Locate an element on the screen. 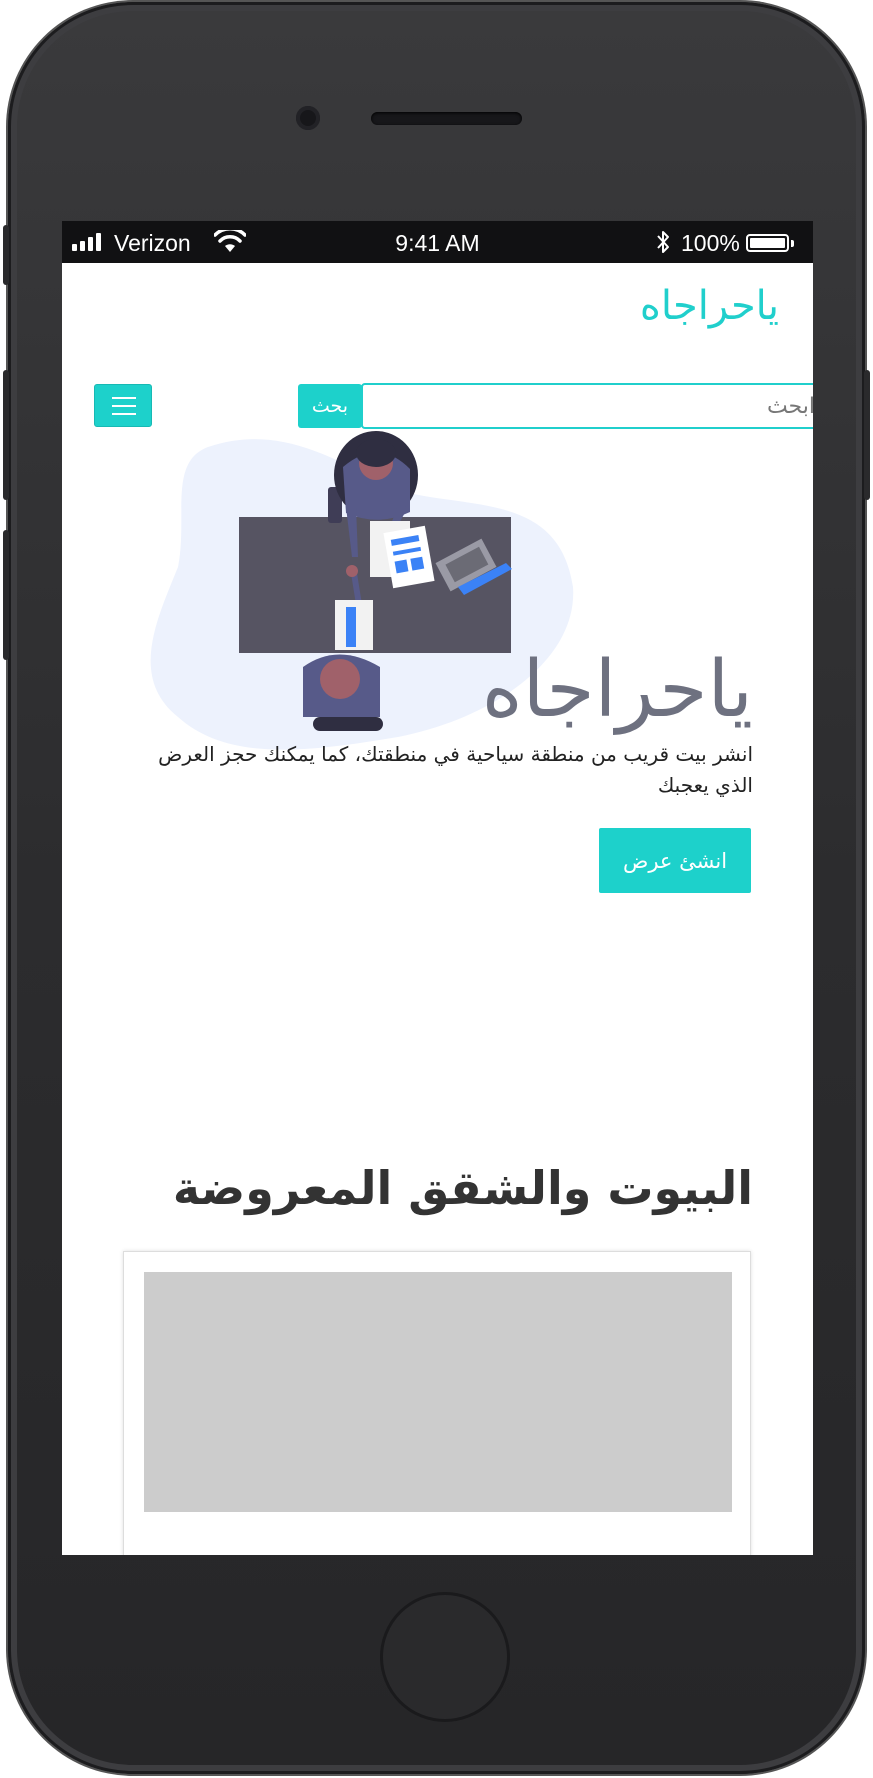 The width and height of the screenshot is (873, 1778). volume-up-button is located at coordinates (6, 435).